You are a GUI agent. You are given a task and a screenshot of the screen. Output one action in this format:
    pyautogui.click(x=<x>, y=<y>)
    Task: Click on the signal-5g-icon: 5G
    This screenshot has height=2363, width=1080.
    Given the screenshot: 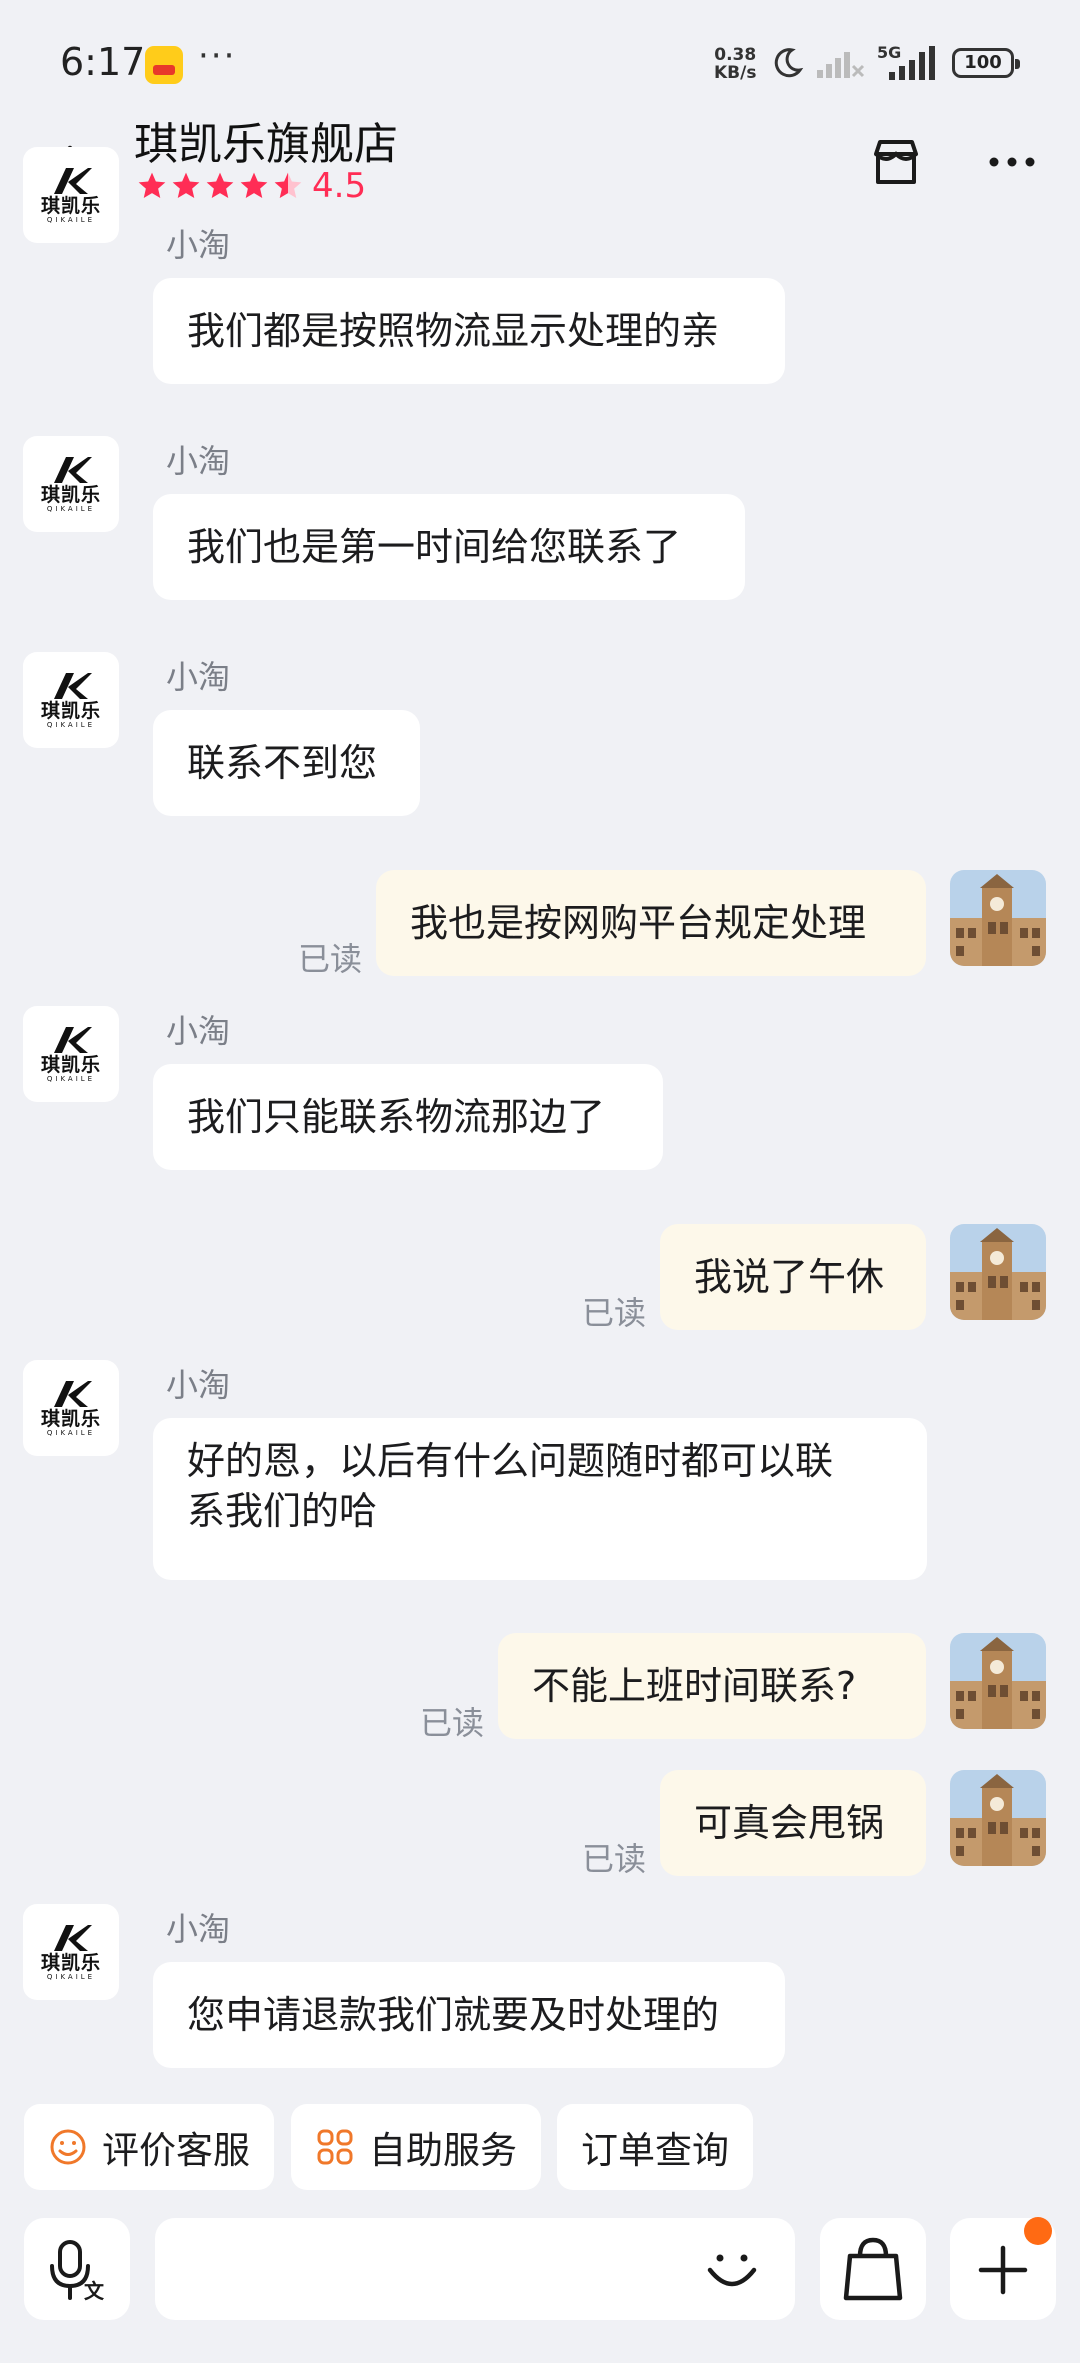 What is the action you would take?
    pyautogui.click(x=906, y=61)
    